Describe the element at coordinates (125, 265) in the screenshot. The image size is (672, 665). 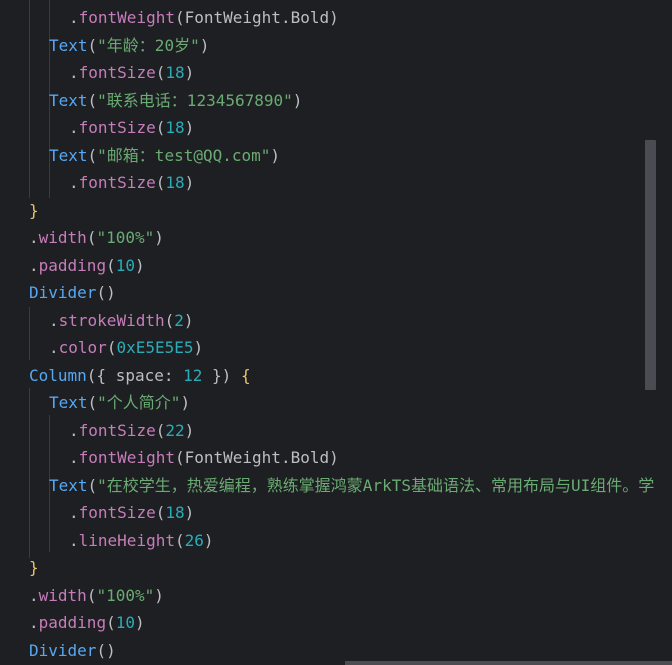
I see `code-token: 10` at that location.